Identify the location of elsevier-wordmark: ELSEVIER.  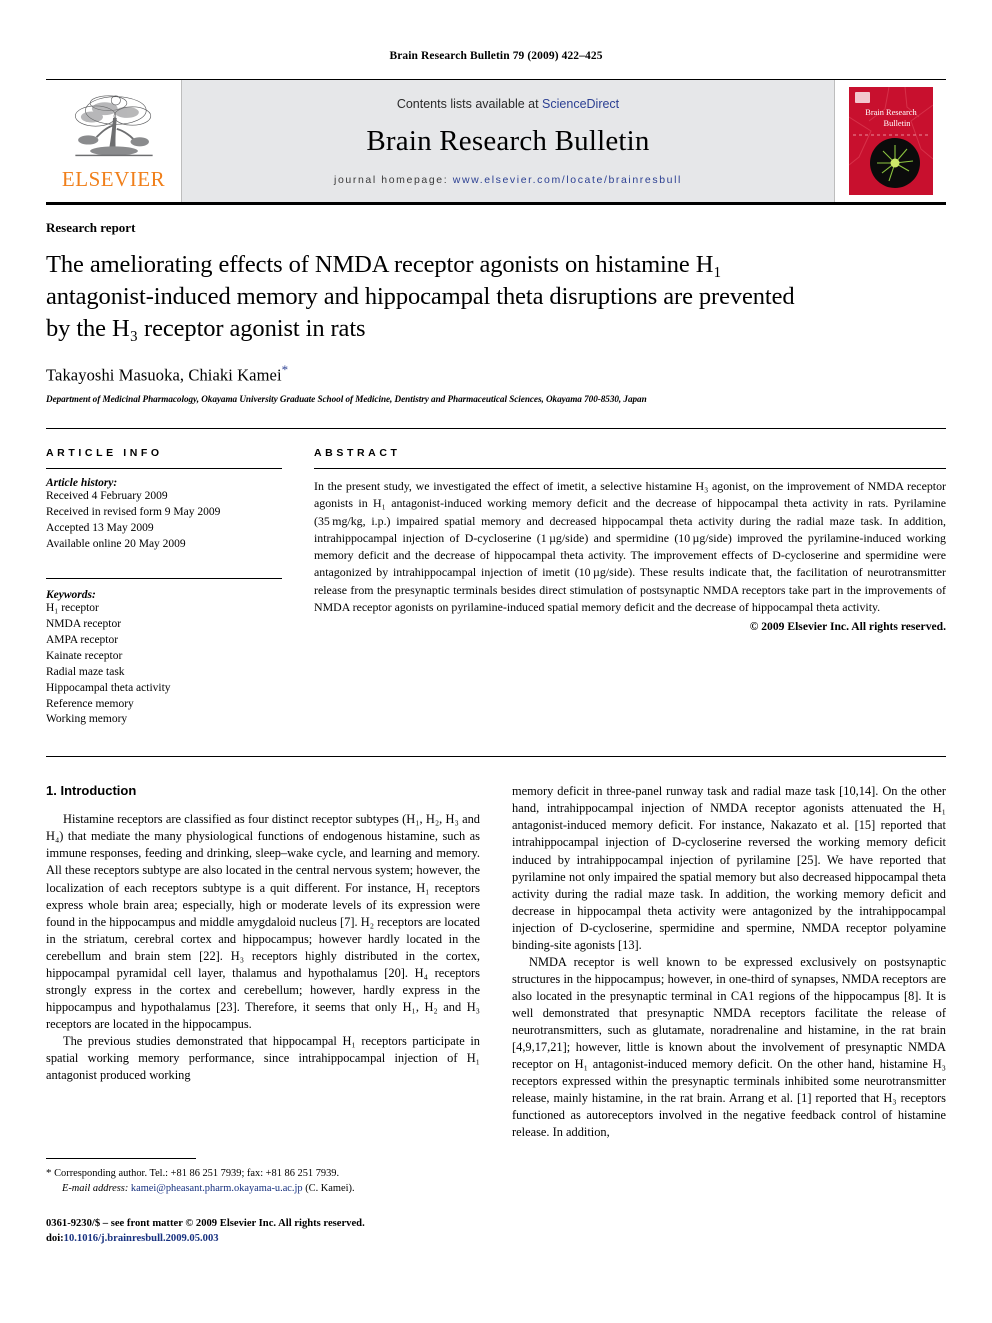
(113, 179).